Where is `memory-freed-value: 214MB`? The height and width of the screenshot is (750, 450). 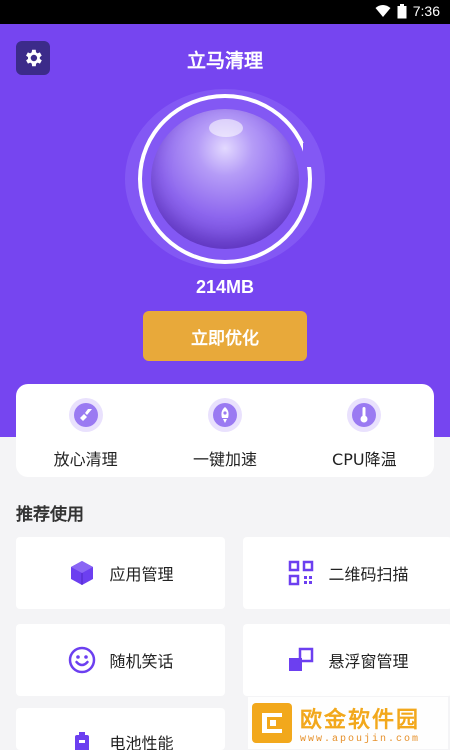 memory-freed-value: 214MB is located at coordinates (225, 287).